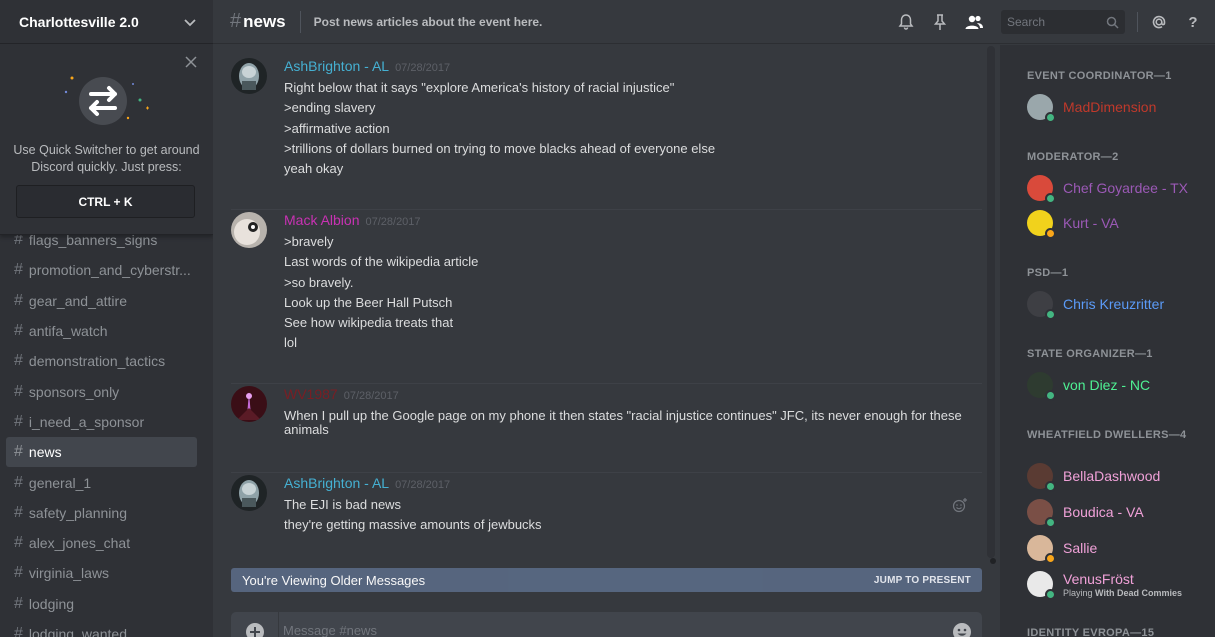  Describe the element at coordinates (51, 603) in the screenshot. I see `channel-item-label: lodging` at that location.